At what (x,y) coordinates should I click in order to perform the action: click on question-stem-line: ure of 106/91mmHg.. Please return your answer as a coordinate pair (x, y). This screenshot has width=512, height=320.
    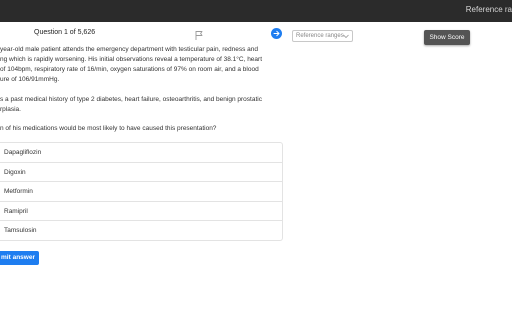
    Looking at the image, I should click on (30, 79).